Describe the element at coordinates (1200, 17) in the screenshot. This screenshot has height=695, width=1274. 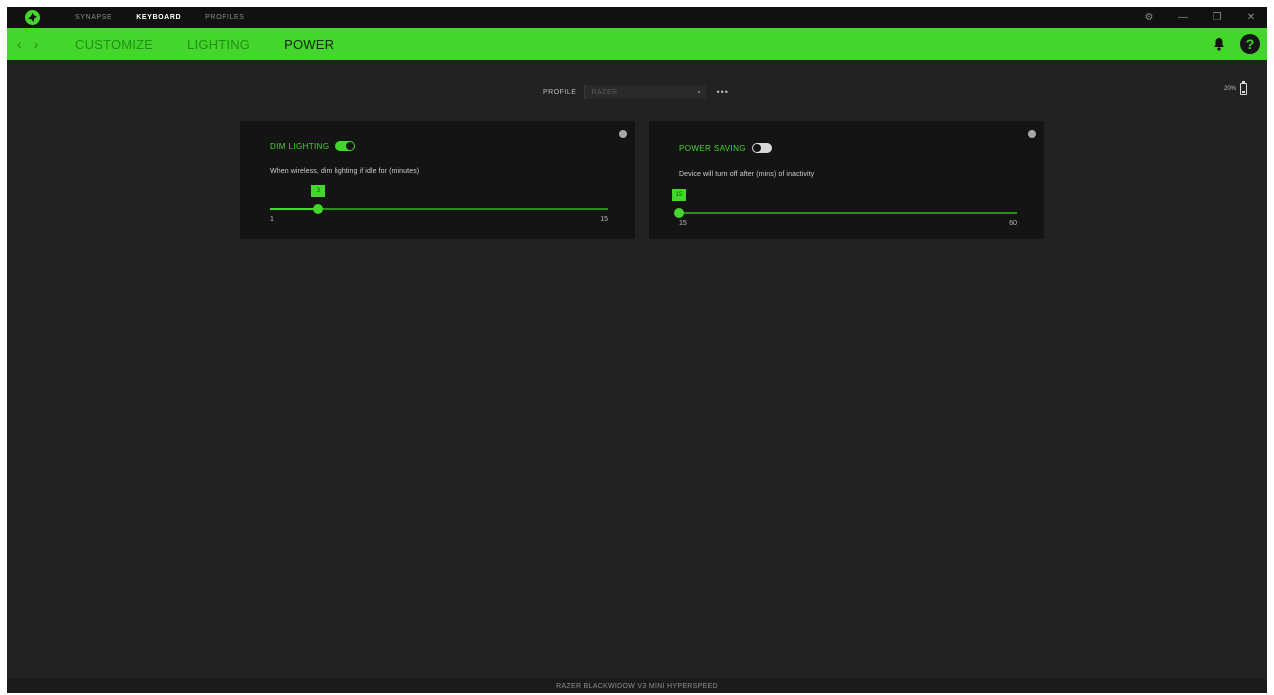
I see `window-controls: ⚙ — ❐ ✕` at that location.